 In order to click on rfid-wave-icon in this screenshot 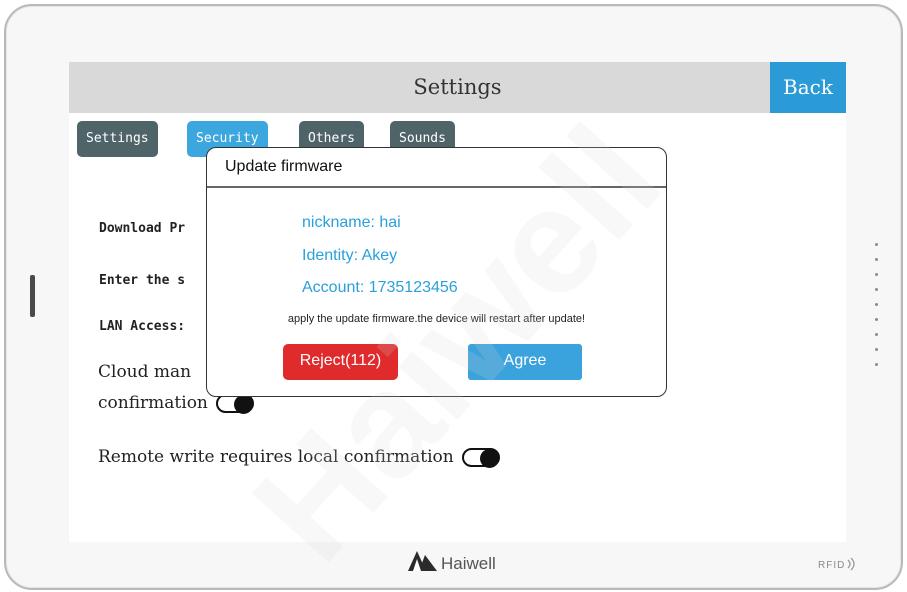, I will do `click(852, 565)`.